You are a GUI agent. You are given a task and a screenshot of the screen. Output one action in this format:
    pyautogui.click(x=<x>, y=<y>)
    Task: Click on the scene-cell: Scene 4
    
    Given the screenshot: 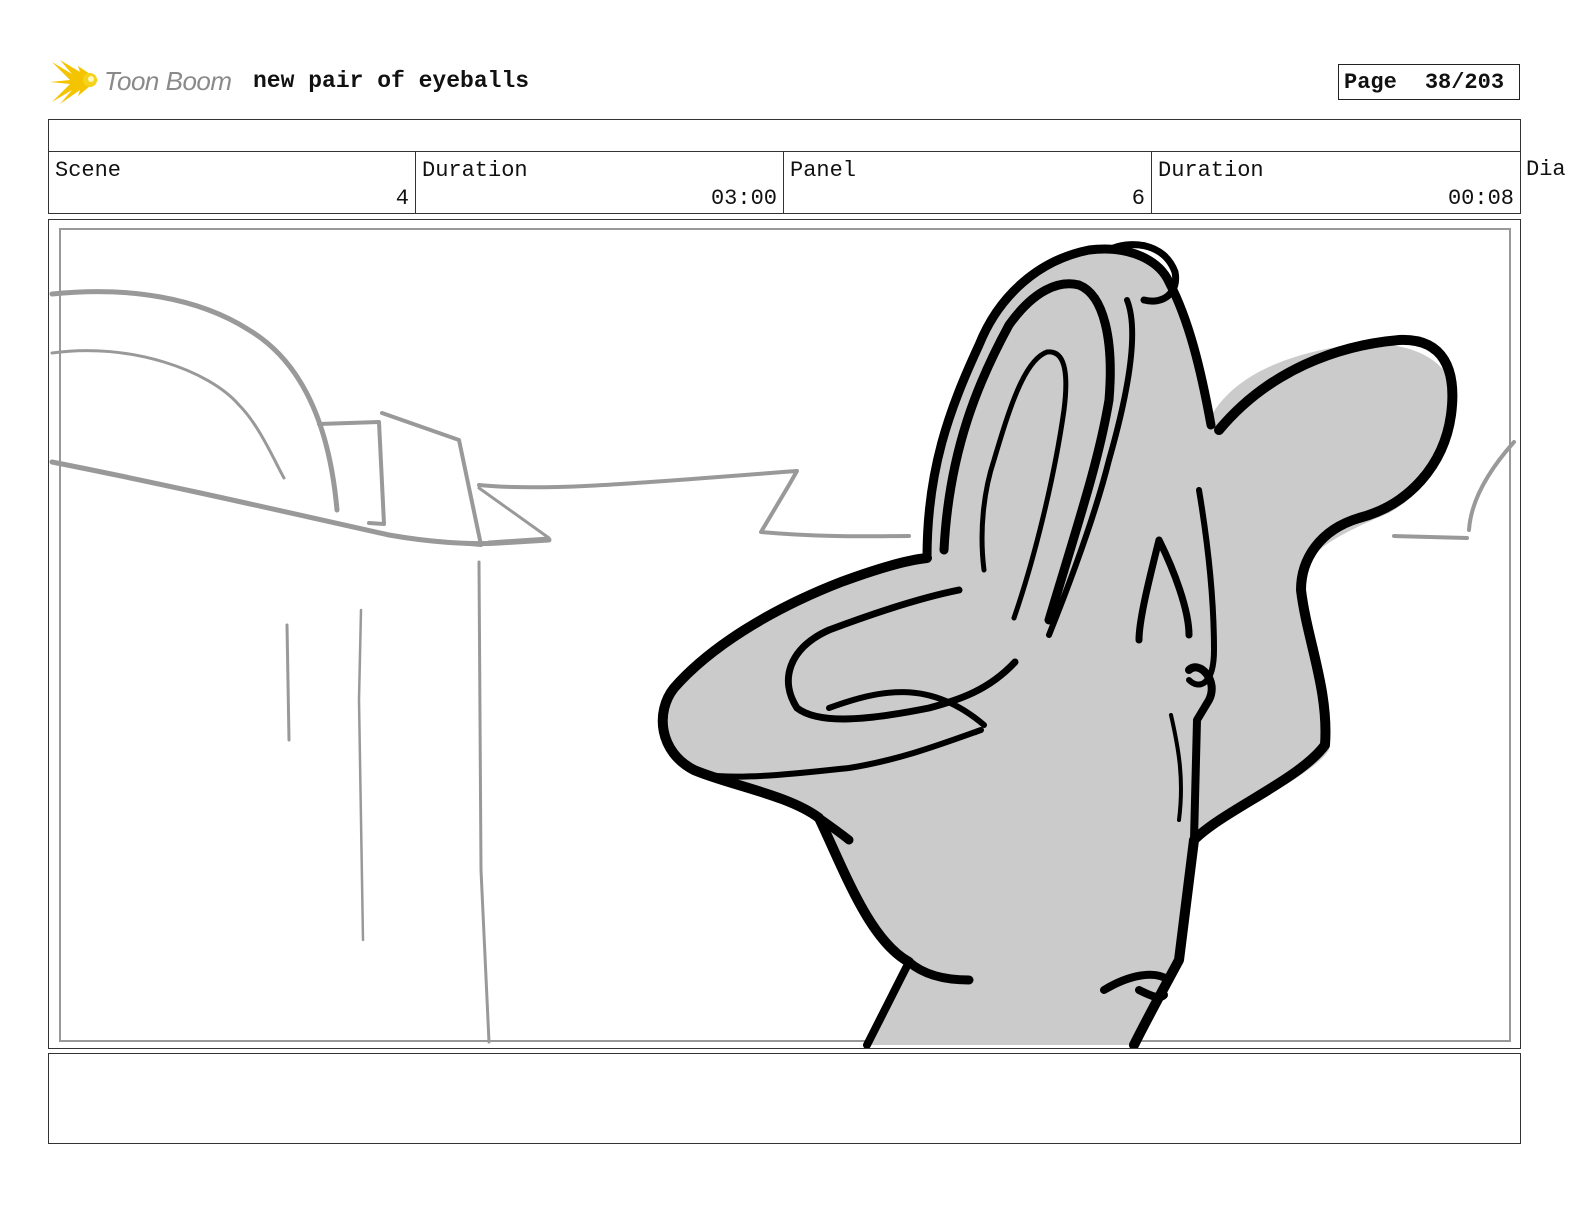 What is the action you would take?
    pyautogui.click(x=232, y=182)
    